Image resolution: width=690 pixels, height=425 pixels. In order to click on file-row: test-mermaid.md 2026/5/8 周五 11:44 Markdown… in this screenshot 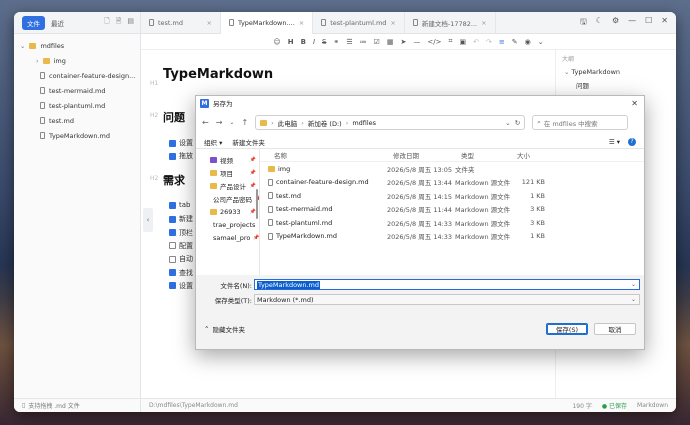, I will do `click(452, 210)`.